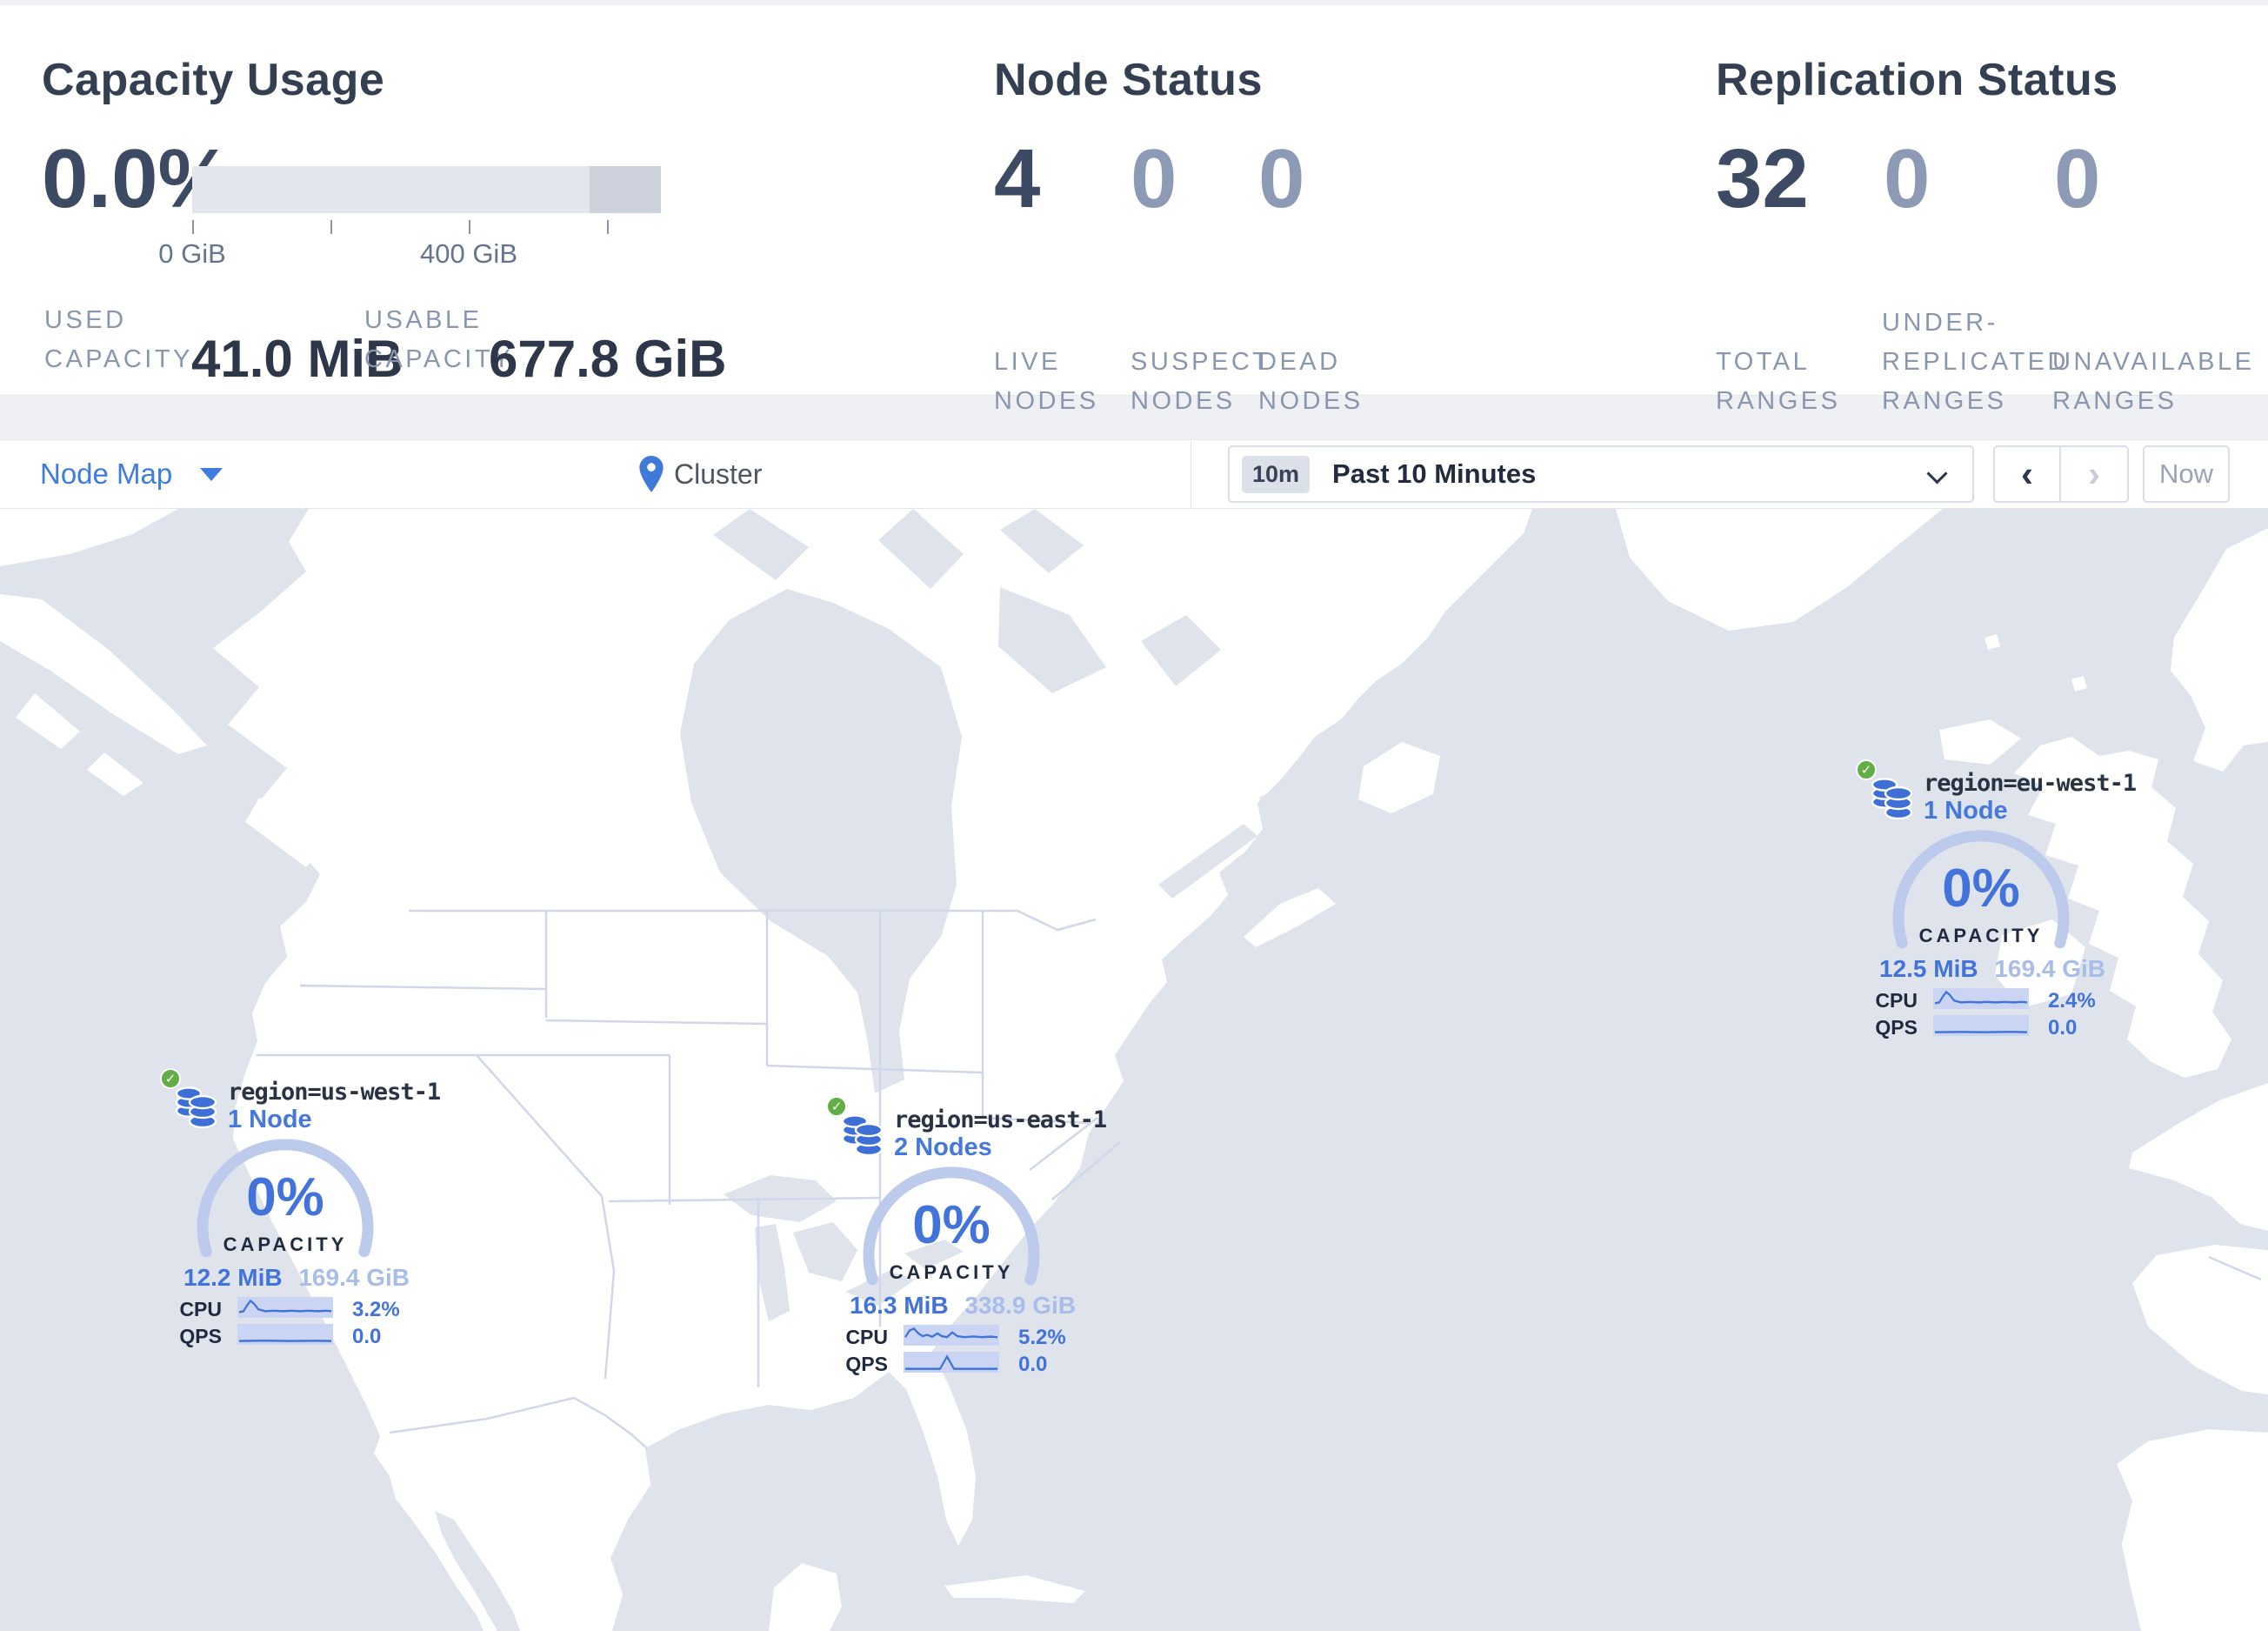  Describe the element at coordinates (213, 80) in the screenshot. I see `capacity-usage-title: Capacity Usage` at that location.